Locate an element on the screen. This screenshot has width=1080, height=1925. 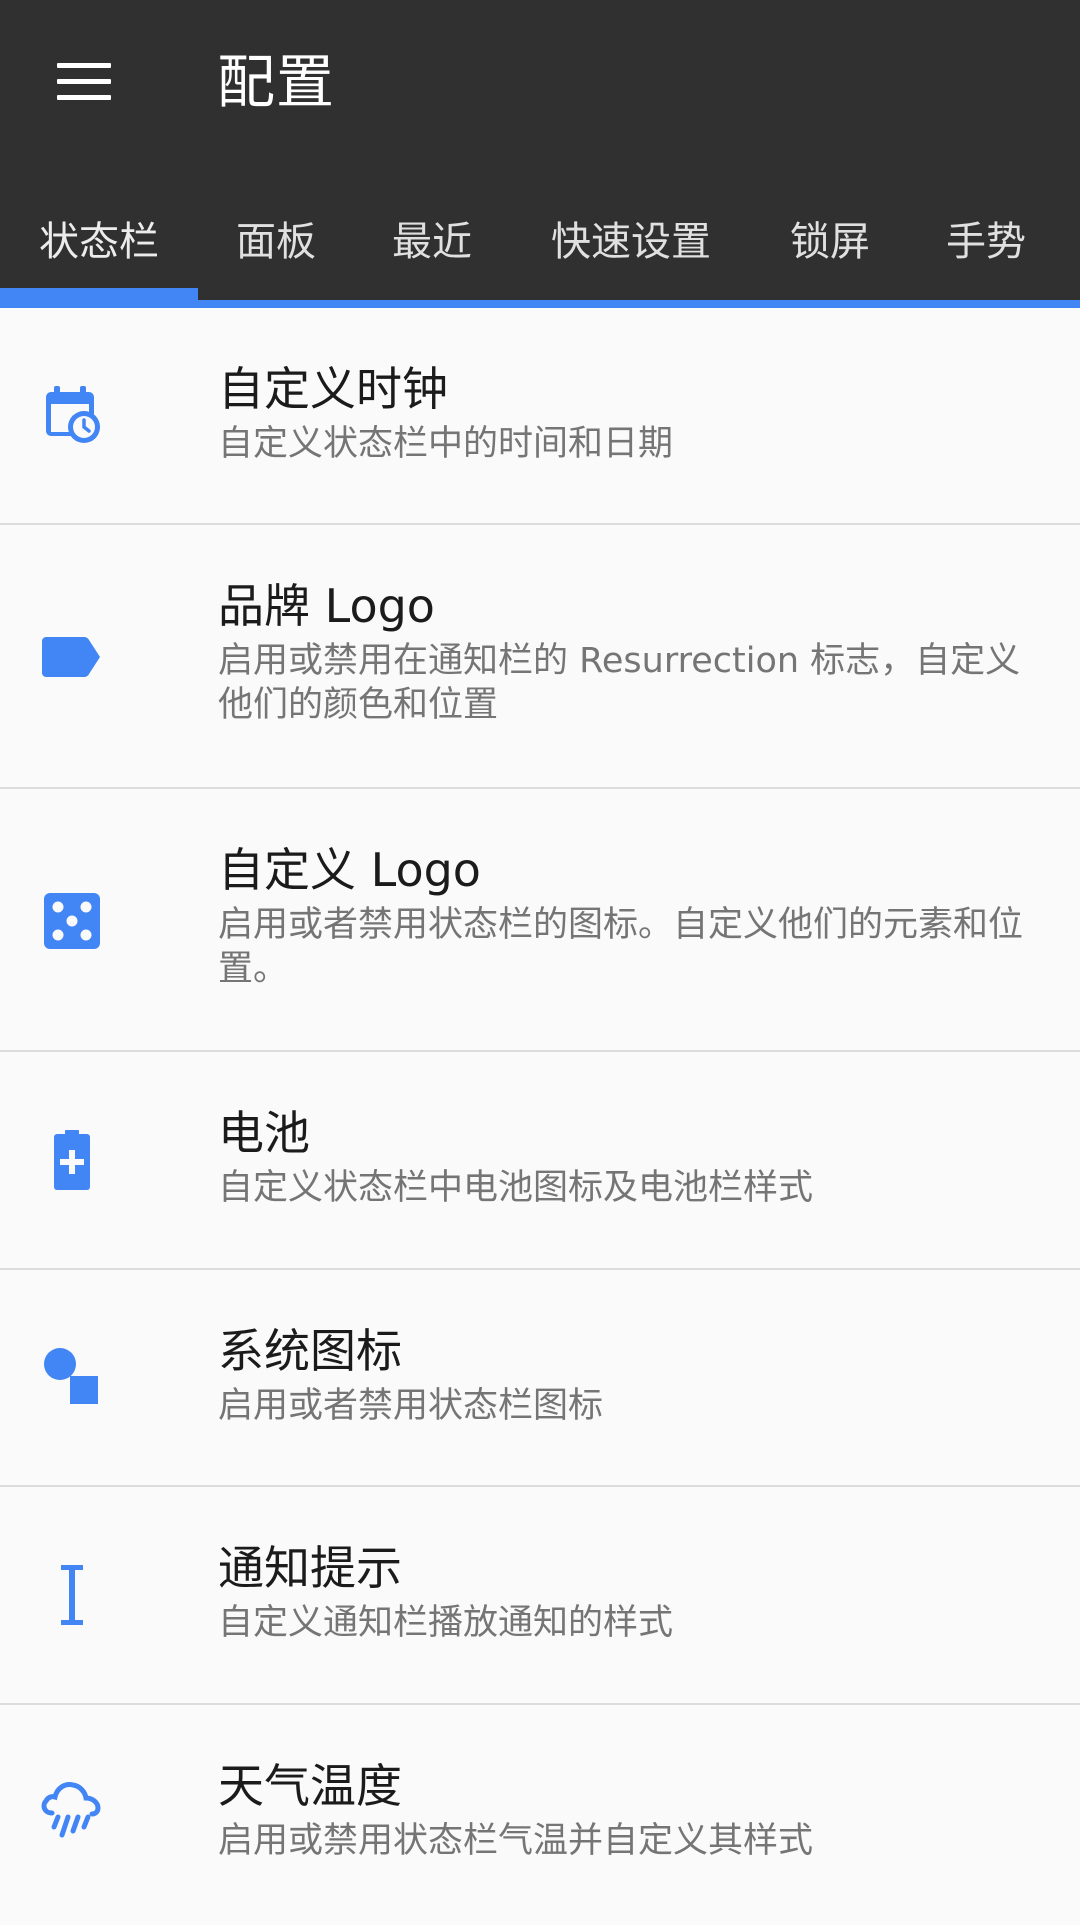
calendar-clock-icon is located at coordinates (72, 414).